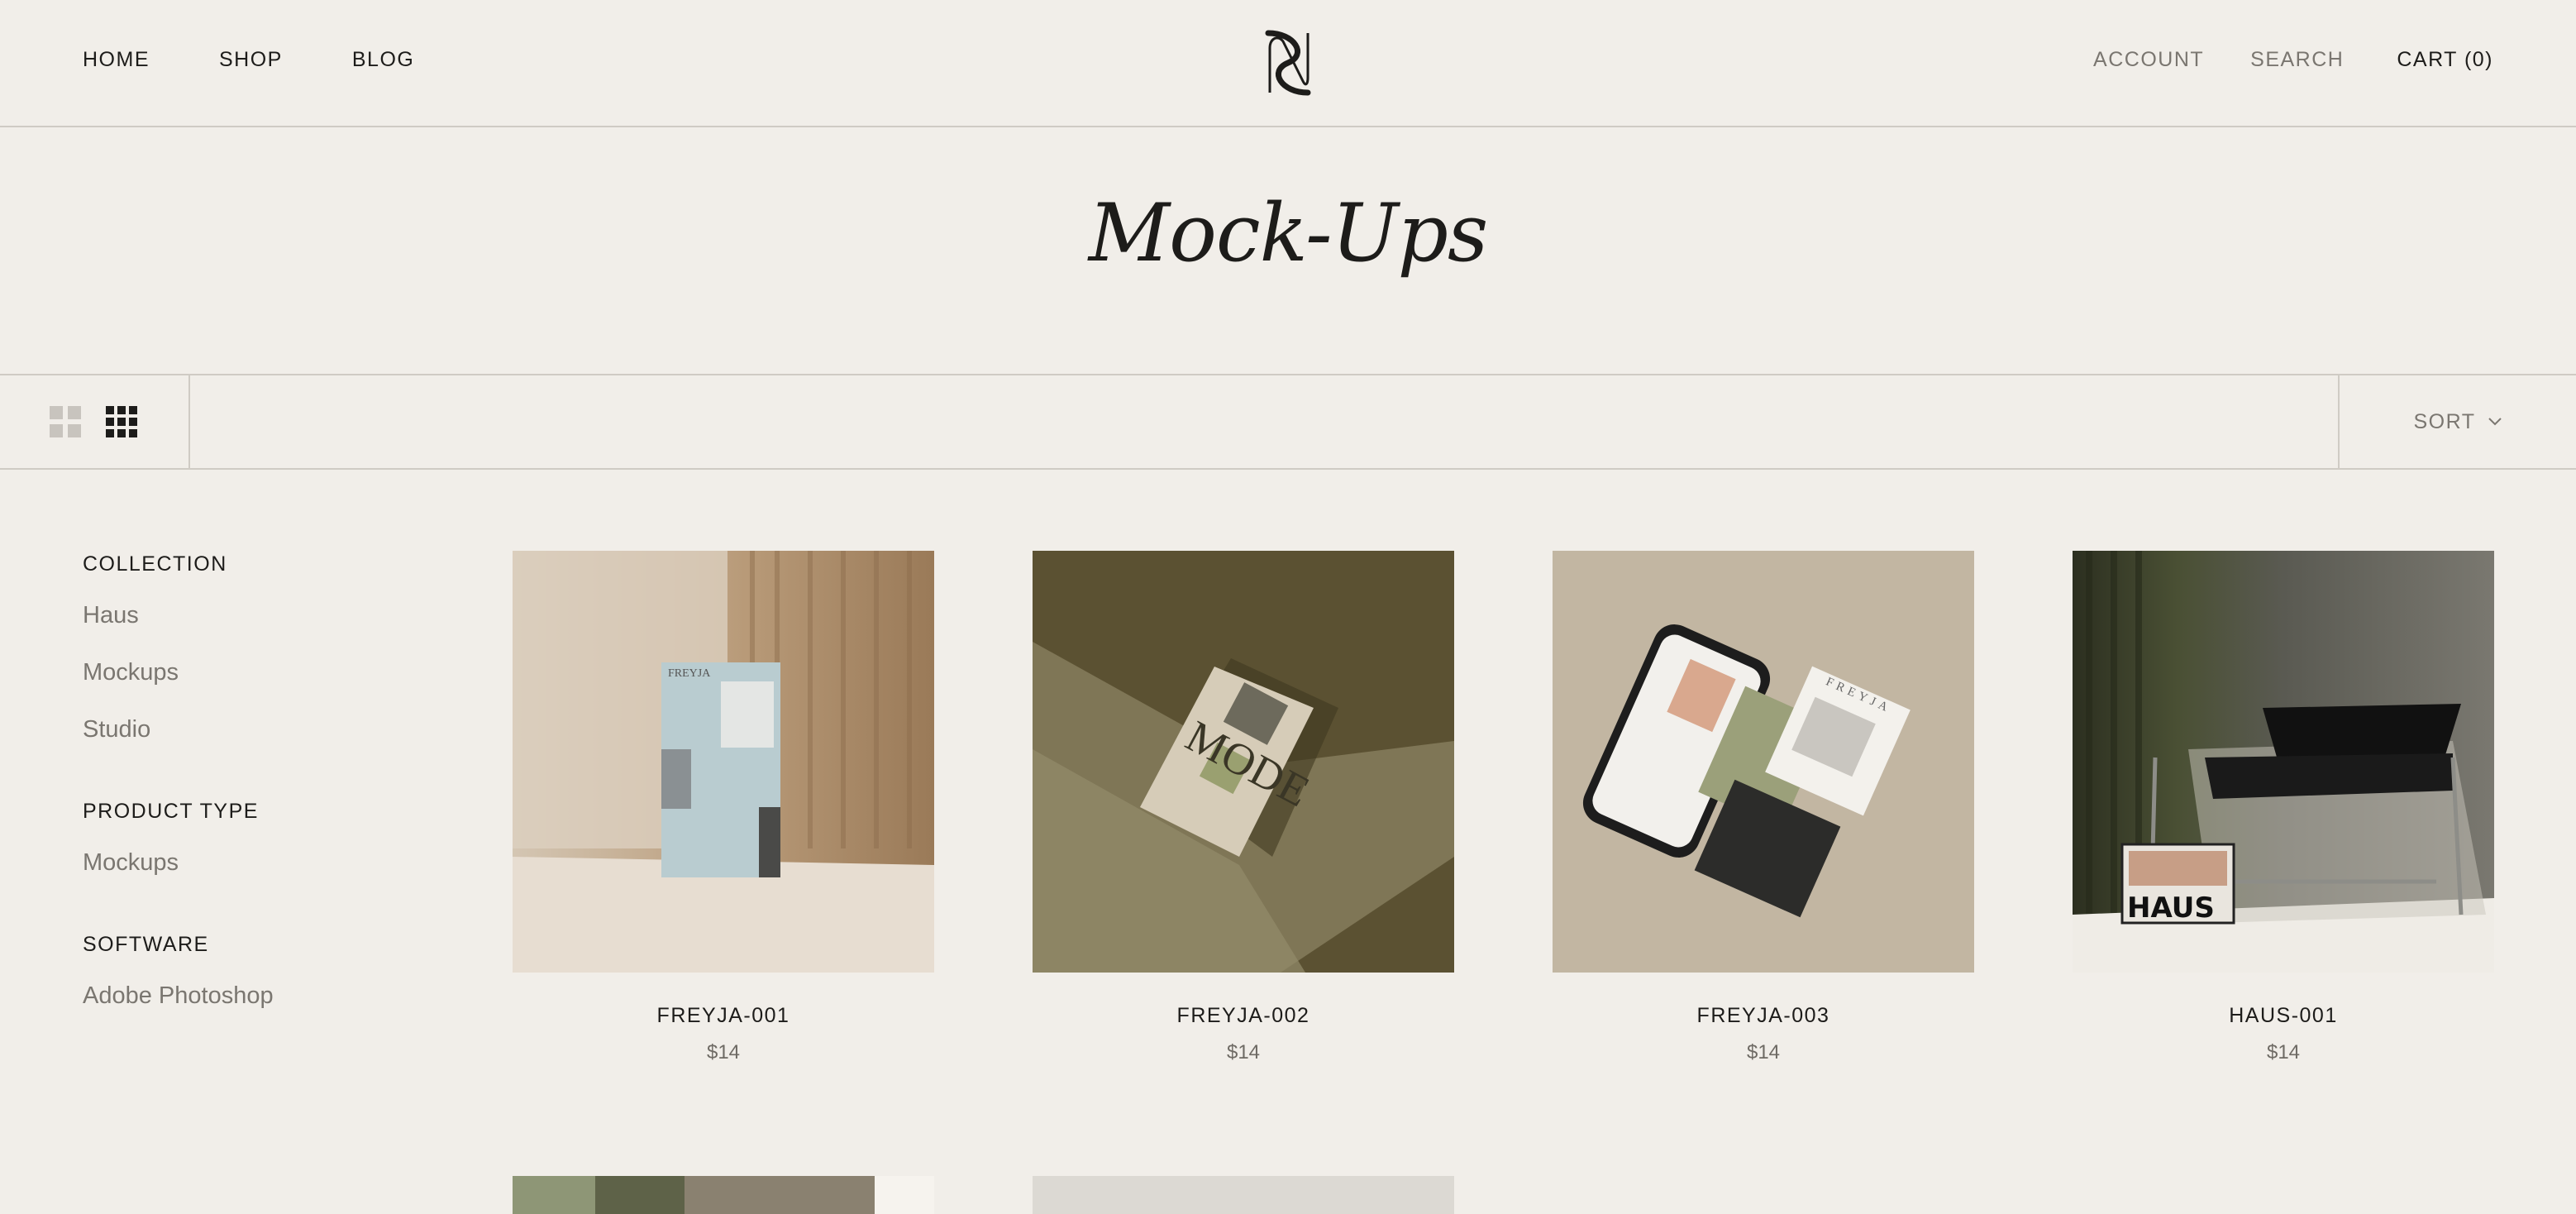 Image resolution: width=2576 pixels, height=1214 pixels. Describe the element at coordinates (1288, 234) in the screenshot. I see `page-title: Mock-Ups` at that location.